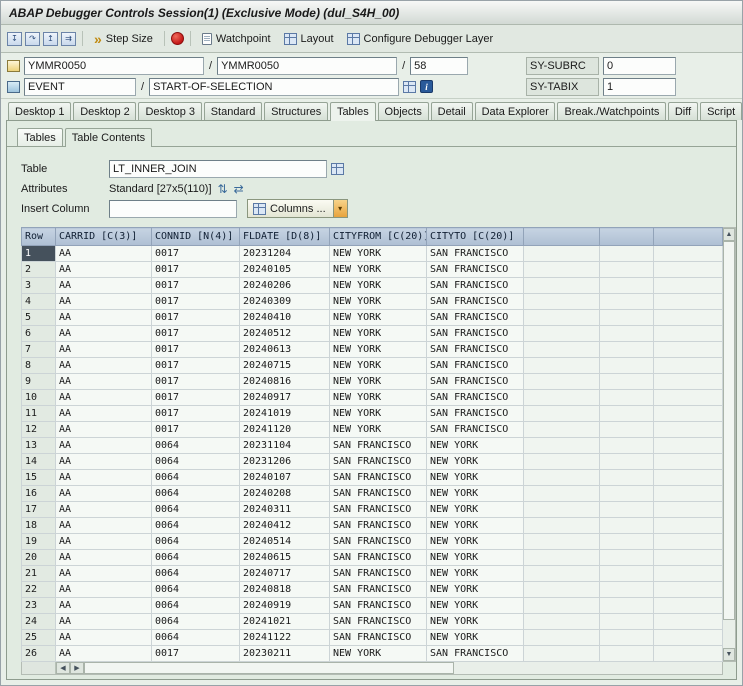  Describe the element at coordinates (32, 38) in the screenshot. I see `step-over-icon: ↷` at that location.